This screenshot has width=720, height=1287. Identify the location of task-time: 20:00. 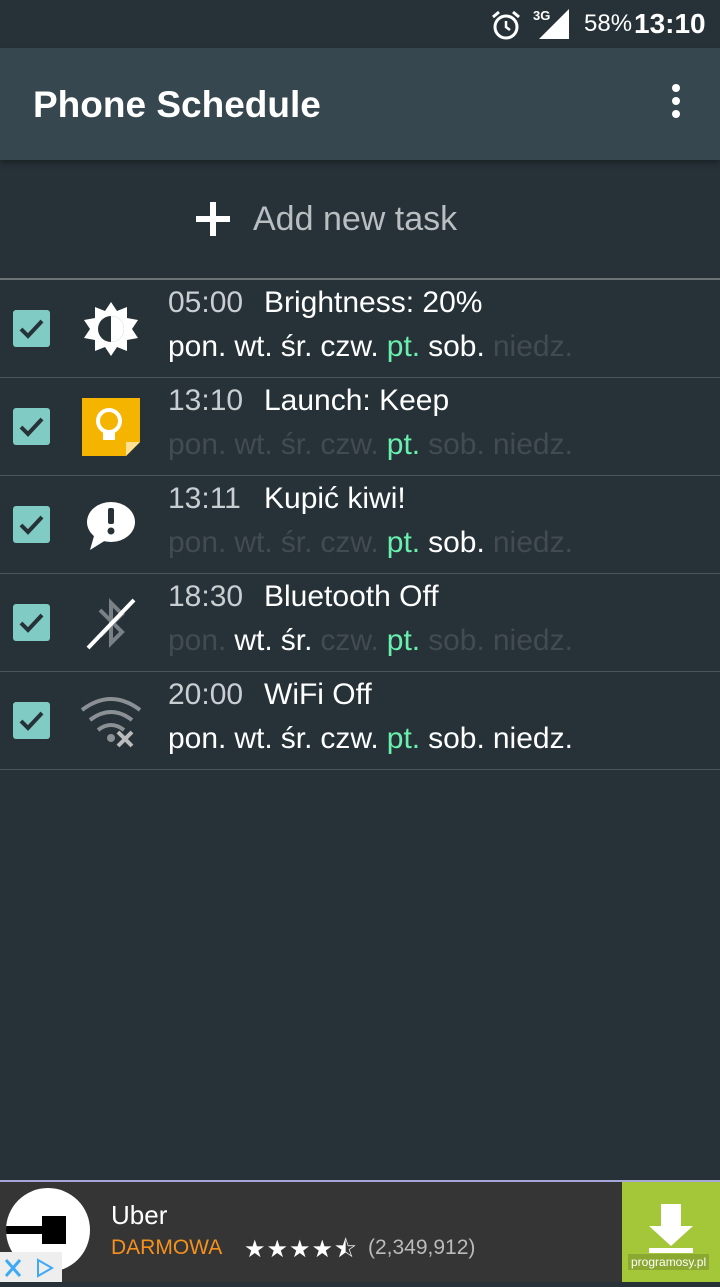
(206, 694).